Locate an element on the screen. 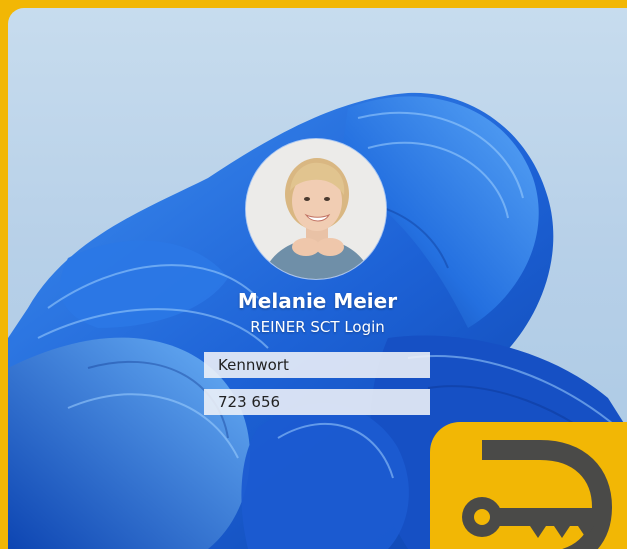 The image size is (627, 549). key-icon is located at coordinates (537, 494).